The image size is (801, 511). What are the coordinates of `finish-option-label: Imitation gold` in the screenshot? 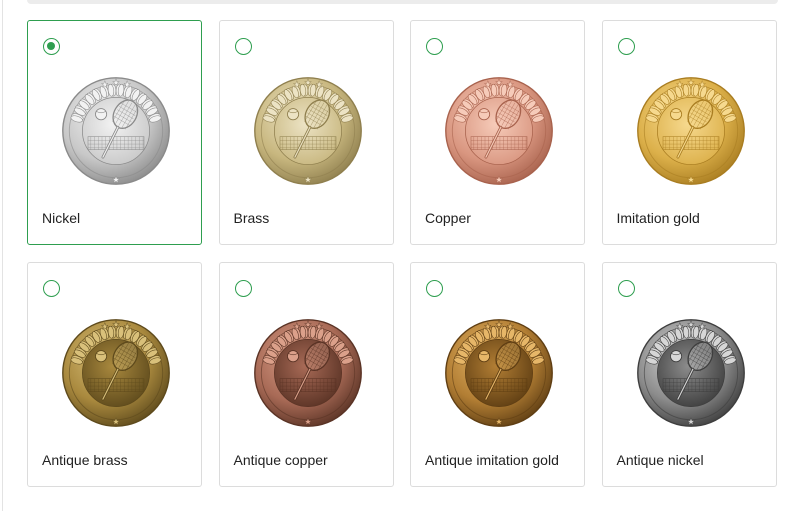 It's located at (658, 218).